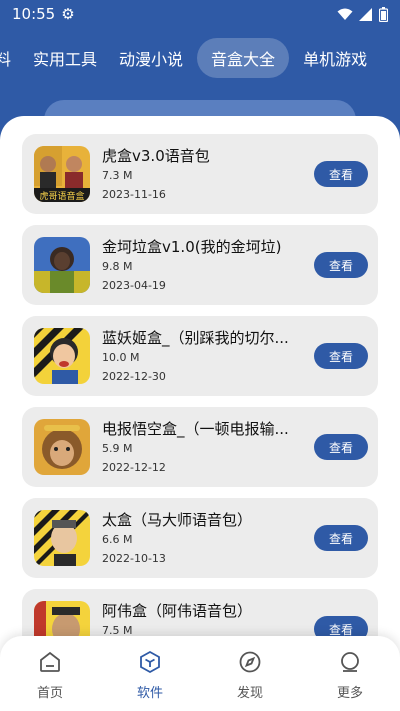 The image size is (400, 711). Describe the element at coordinates (134, 376) in the screenshot. I see `item-date: 2022-12-30` at that location.